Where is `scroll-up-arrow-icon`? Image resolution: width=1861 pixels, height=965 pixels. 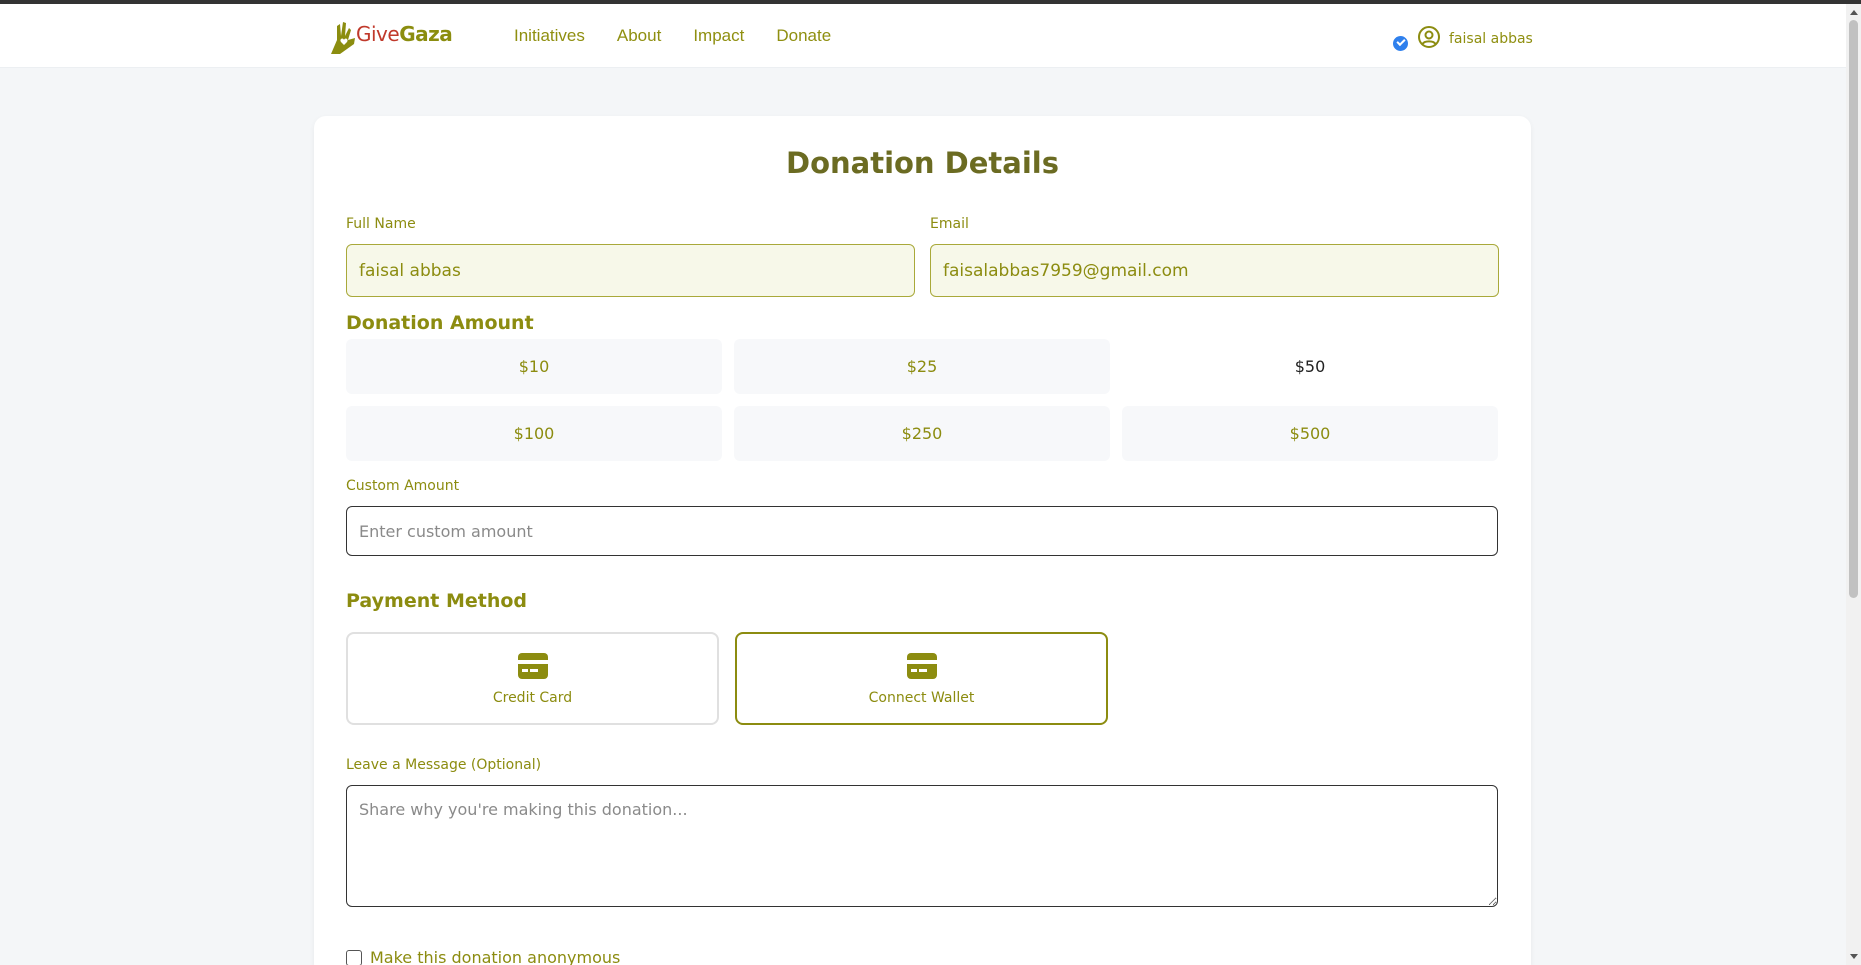
scroll-up-arrow-icon is located at coordinates (1854, 12).